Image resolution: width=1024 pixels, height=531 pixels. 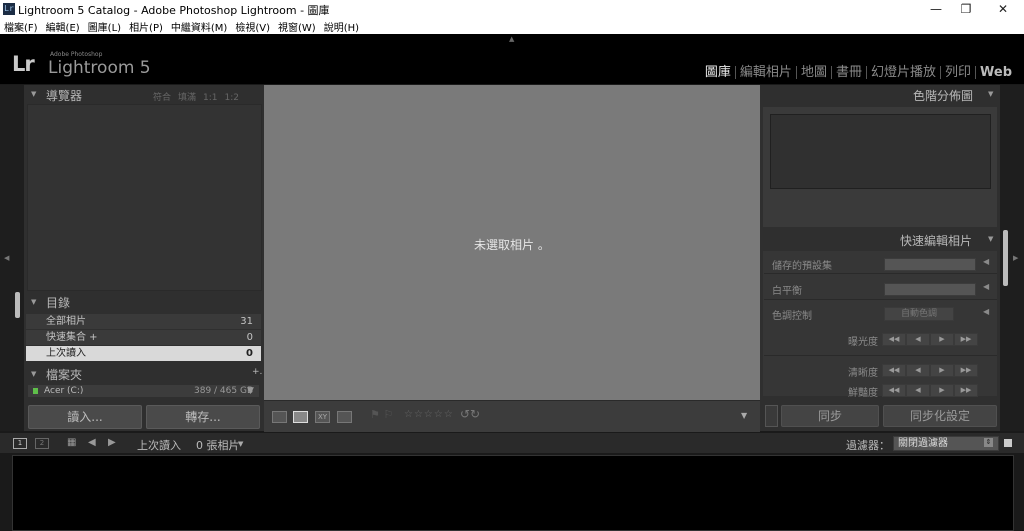 I want to click on module-book: 書冊, so click(x=849, y=70).